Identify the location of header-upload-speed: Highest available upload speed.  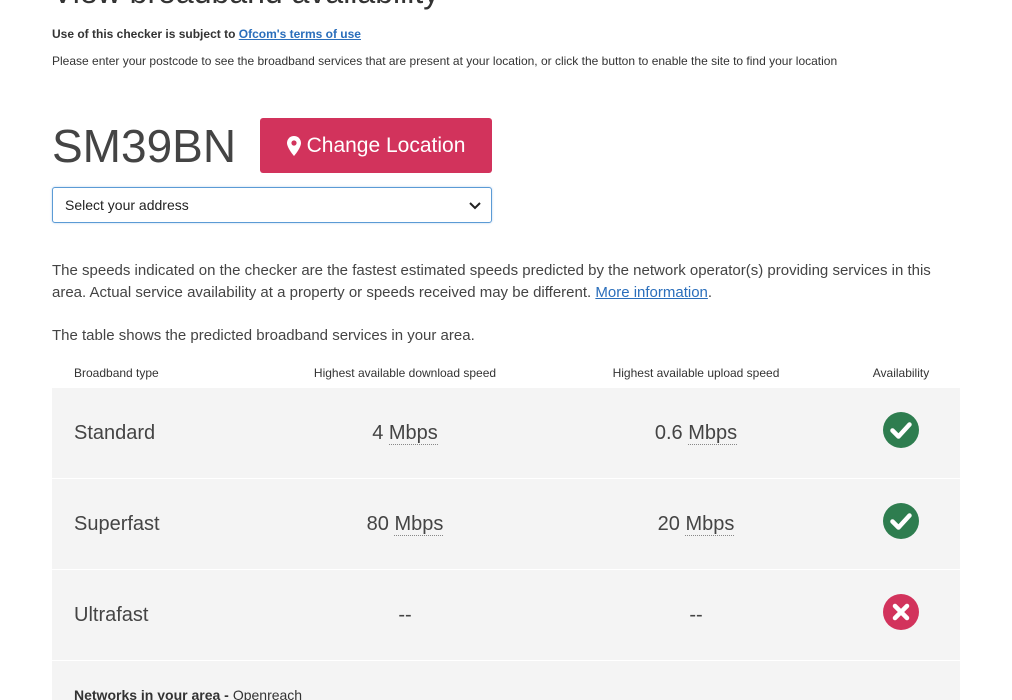
(696, 373).